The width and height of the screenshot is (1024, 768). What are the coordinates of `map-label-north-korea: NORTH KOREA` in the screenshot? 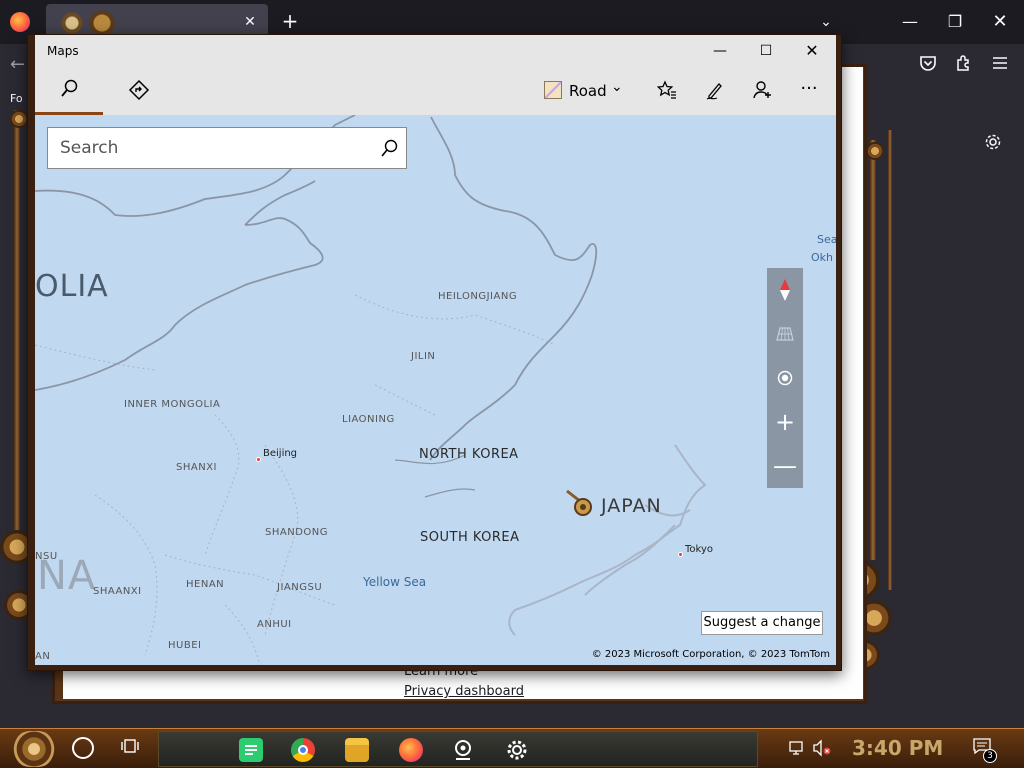 It's located at (469, 454).